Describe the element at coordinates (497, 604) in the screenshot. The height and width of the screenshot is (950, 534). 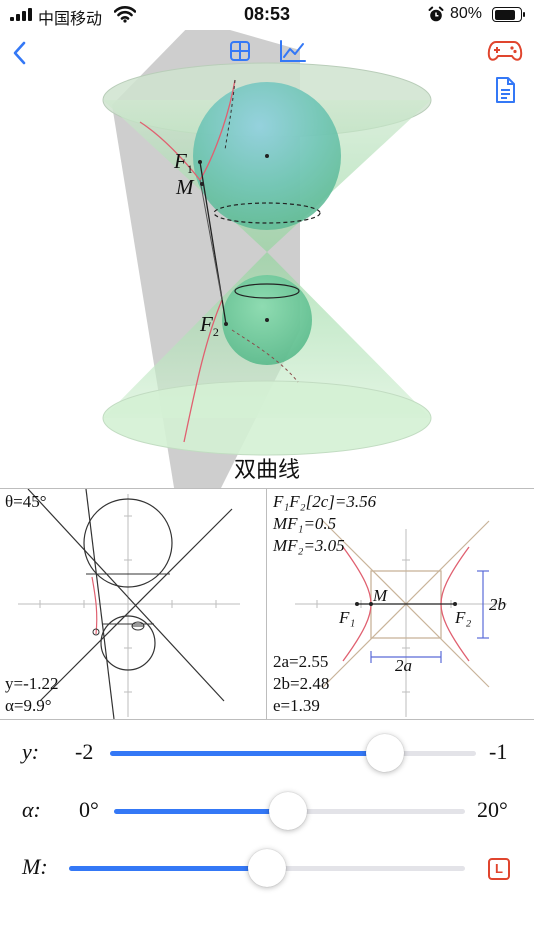
I see `label-2b: 2b` at that location.